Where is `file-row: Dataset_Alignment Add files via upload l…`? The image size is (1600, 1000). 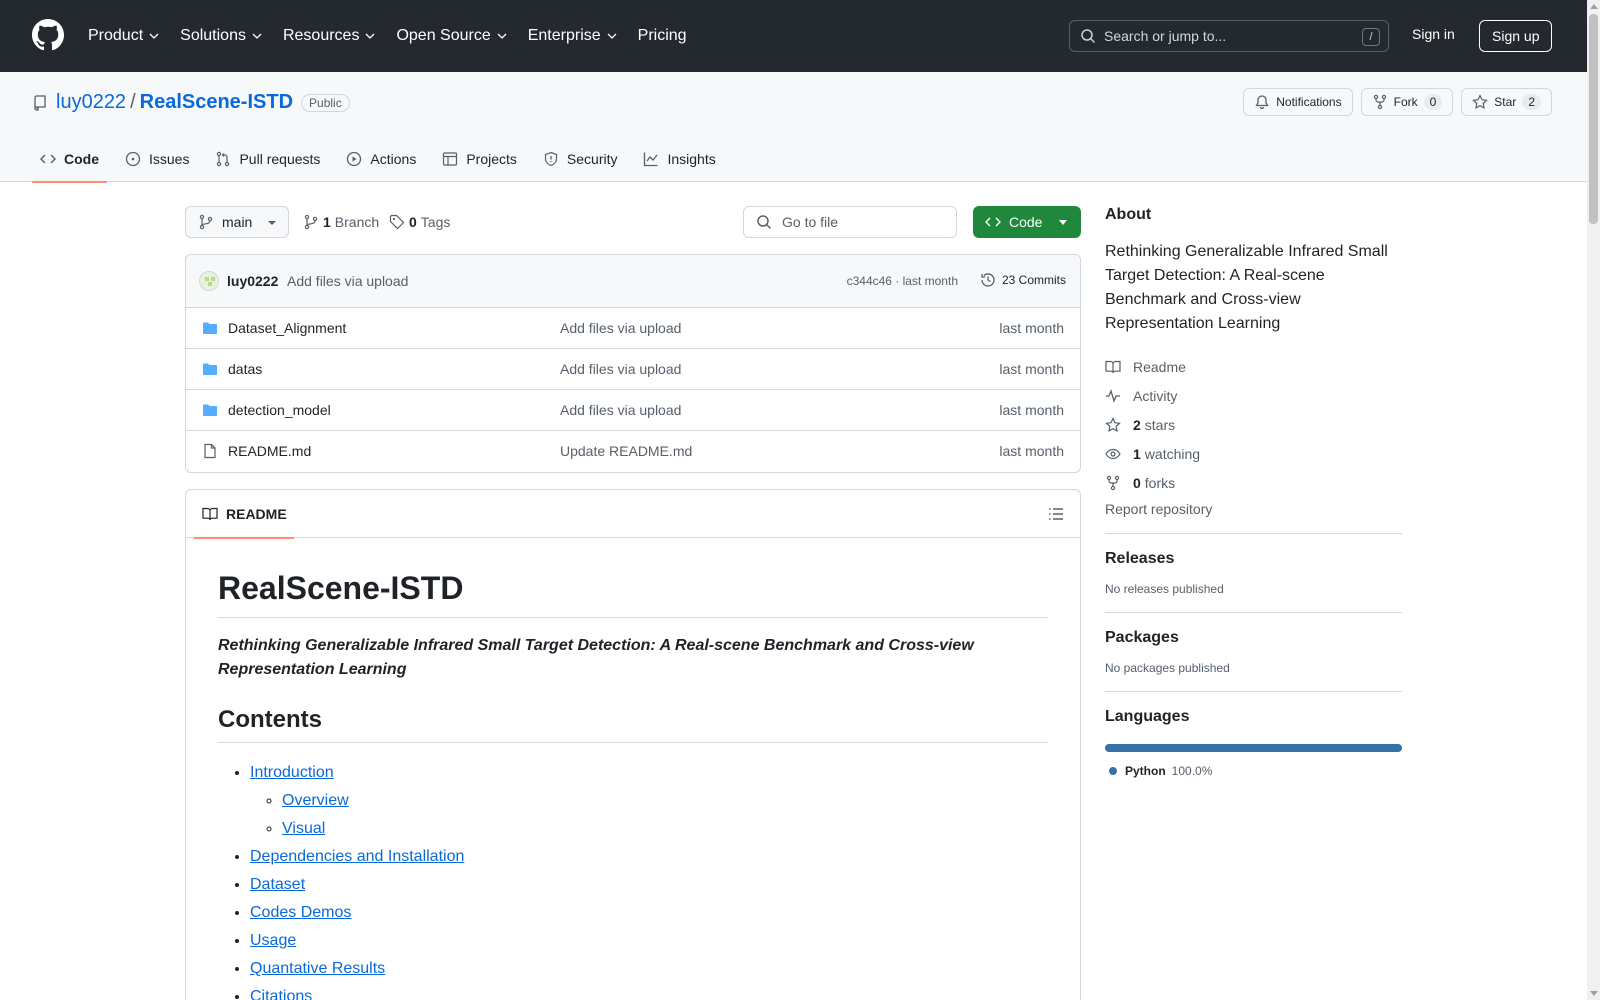 file-row: Dataset_Alignment Add files via upload l… is located at coordinates (633, 328).